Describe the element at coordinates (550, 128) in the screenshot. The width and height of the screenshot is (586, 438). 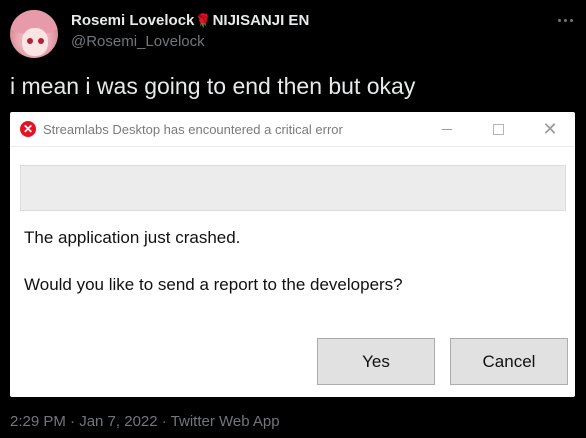
I see `close-icon: ✕` at that location.